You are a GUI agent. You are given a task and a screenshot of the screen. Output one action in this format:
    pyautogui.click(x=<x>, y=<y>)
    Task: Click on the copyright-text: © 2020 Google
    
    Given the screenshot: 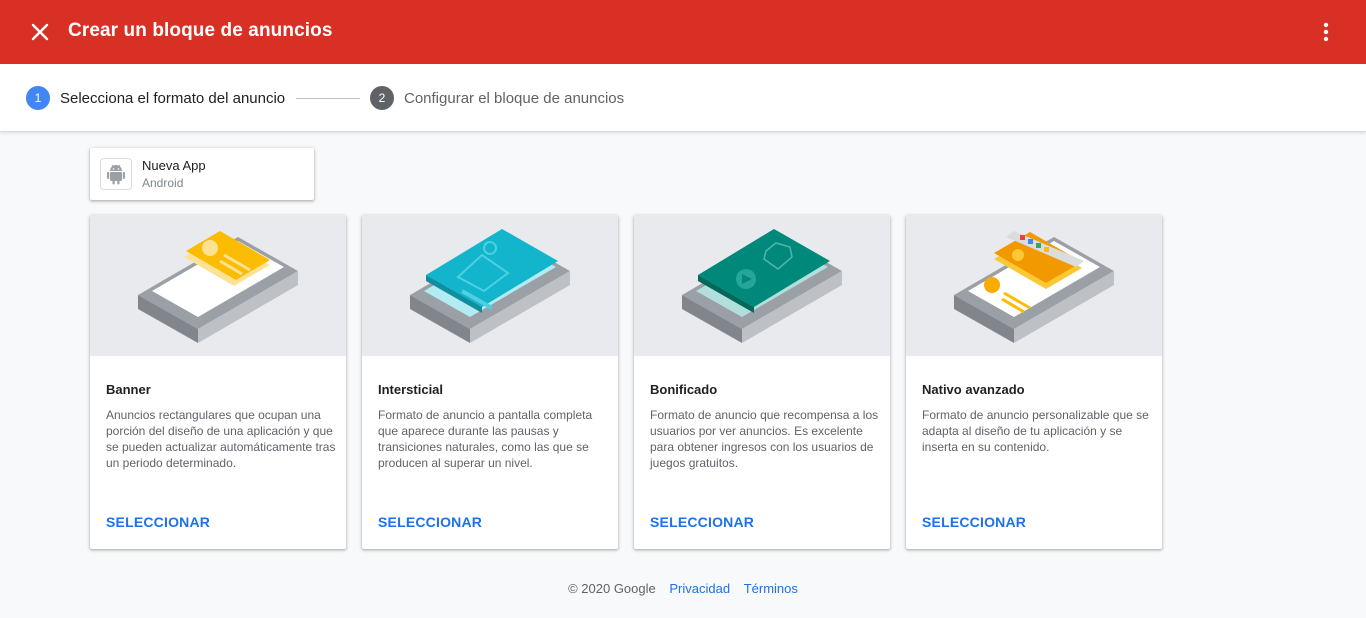 What is the action you would take?
    pyautogui.click(x=612, y=588)
    